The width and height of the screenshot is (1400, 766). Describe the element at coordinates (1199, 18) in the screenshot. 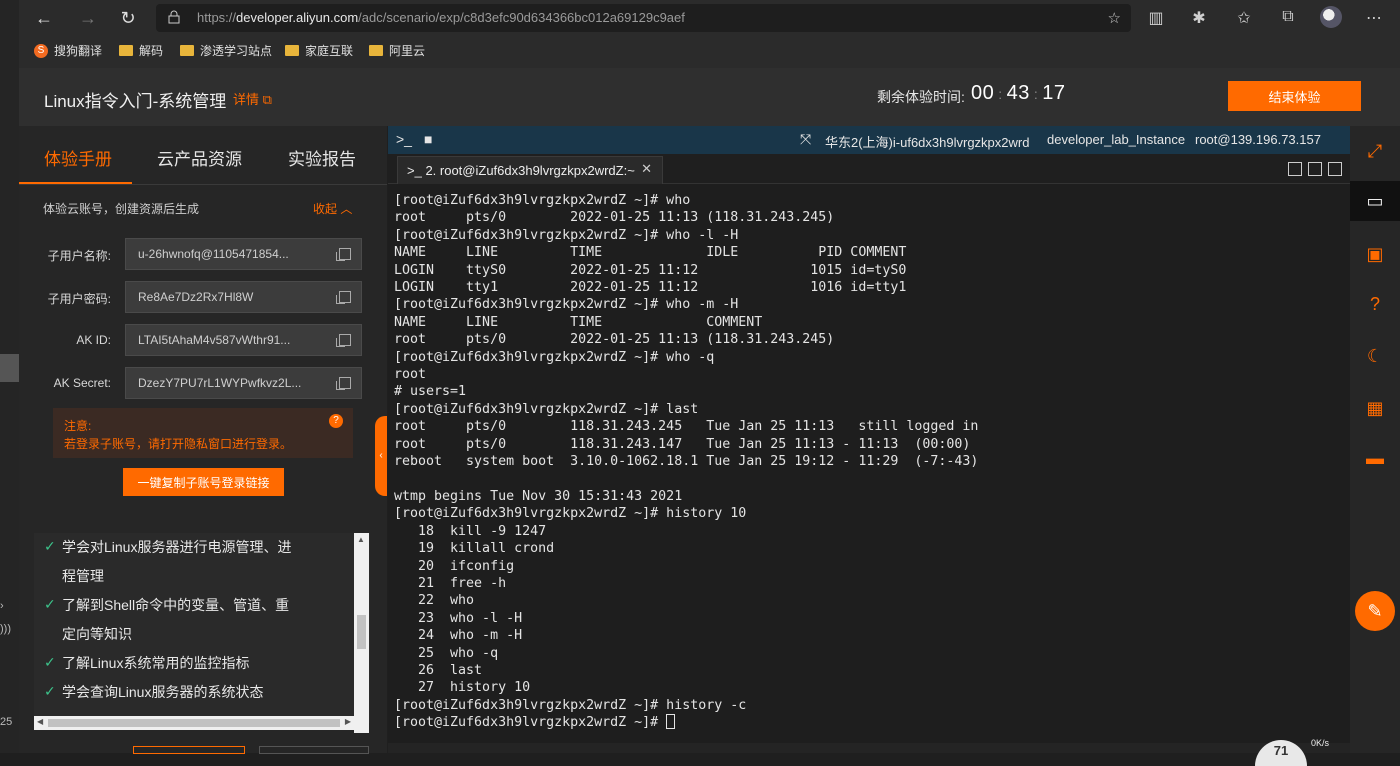

I see `extensions-icon: ✱` at that location.